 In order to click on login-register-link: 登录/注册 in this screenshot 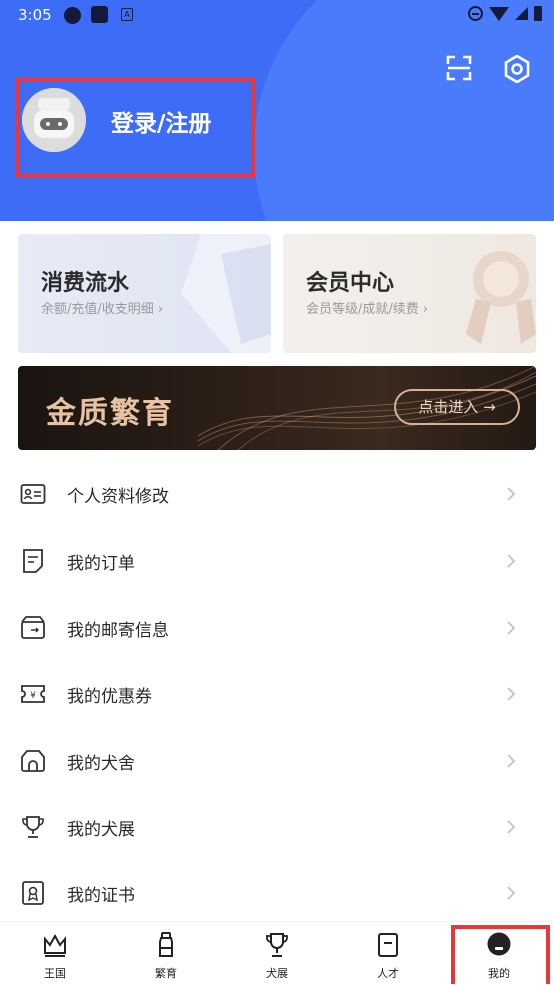, I will do `click(161, 121)`.